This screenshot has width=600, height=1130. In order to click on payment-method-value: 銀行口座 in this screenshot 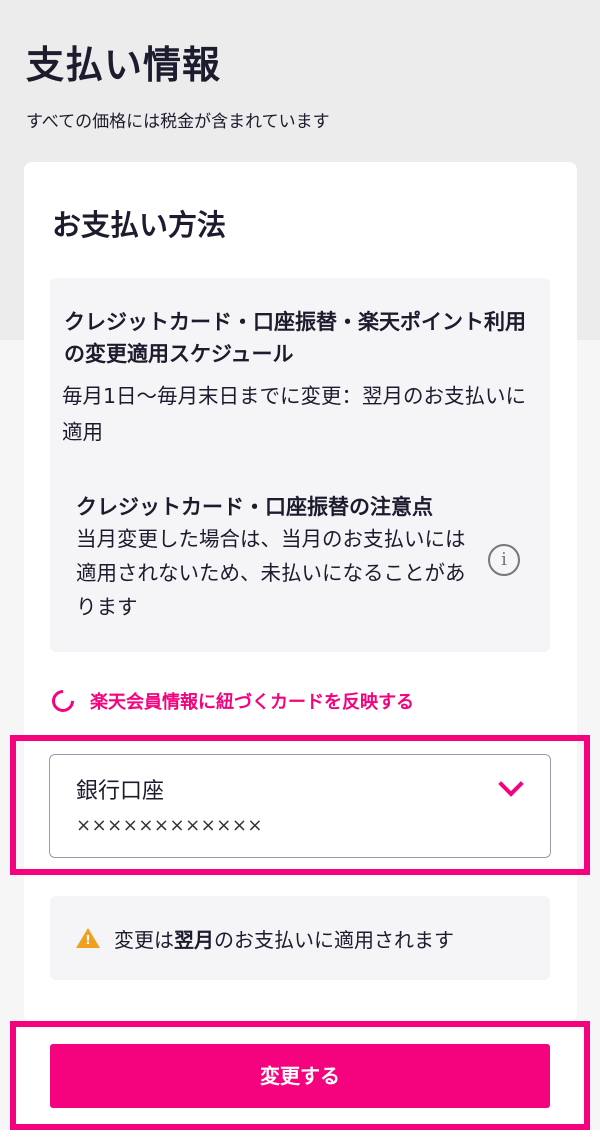, I will do `click(120, 791)`.